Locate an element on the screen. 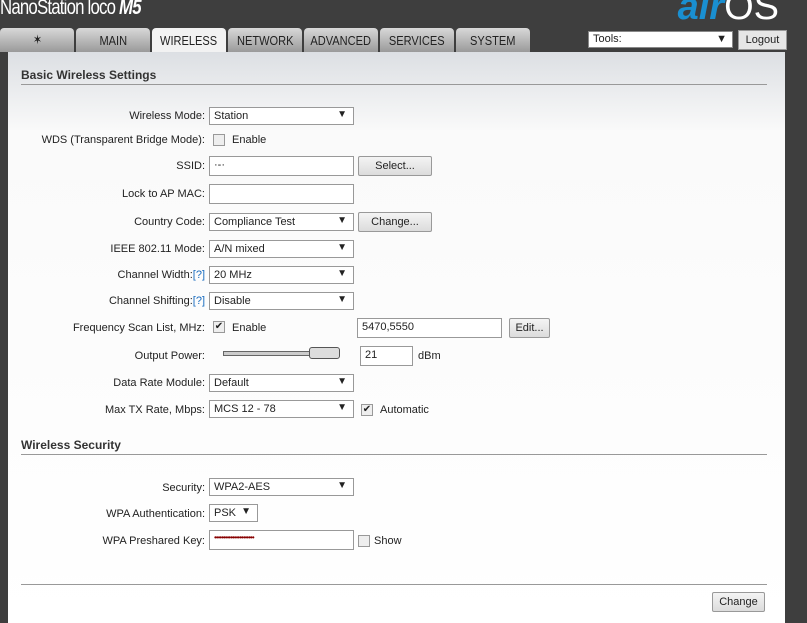 The width and height of the screenshot is (807, 623). max-tx-select: MCS 12 - 78 ▼ is located at coordinates (281, 409).